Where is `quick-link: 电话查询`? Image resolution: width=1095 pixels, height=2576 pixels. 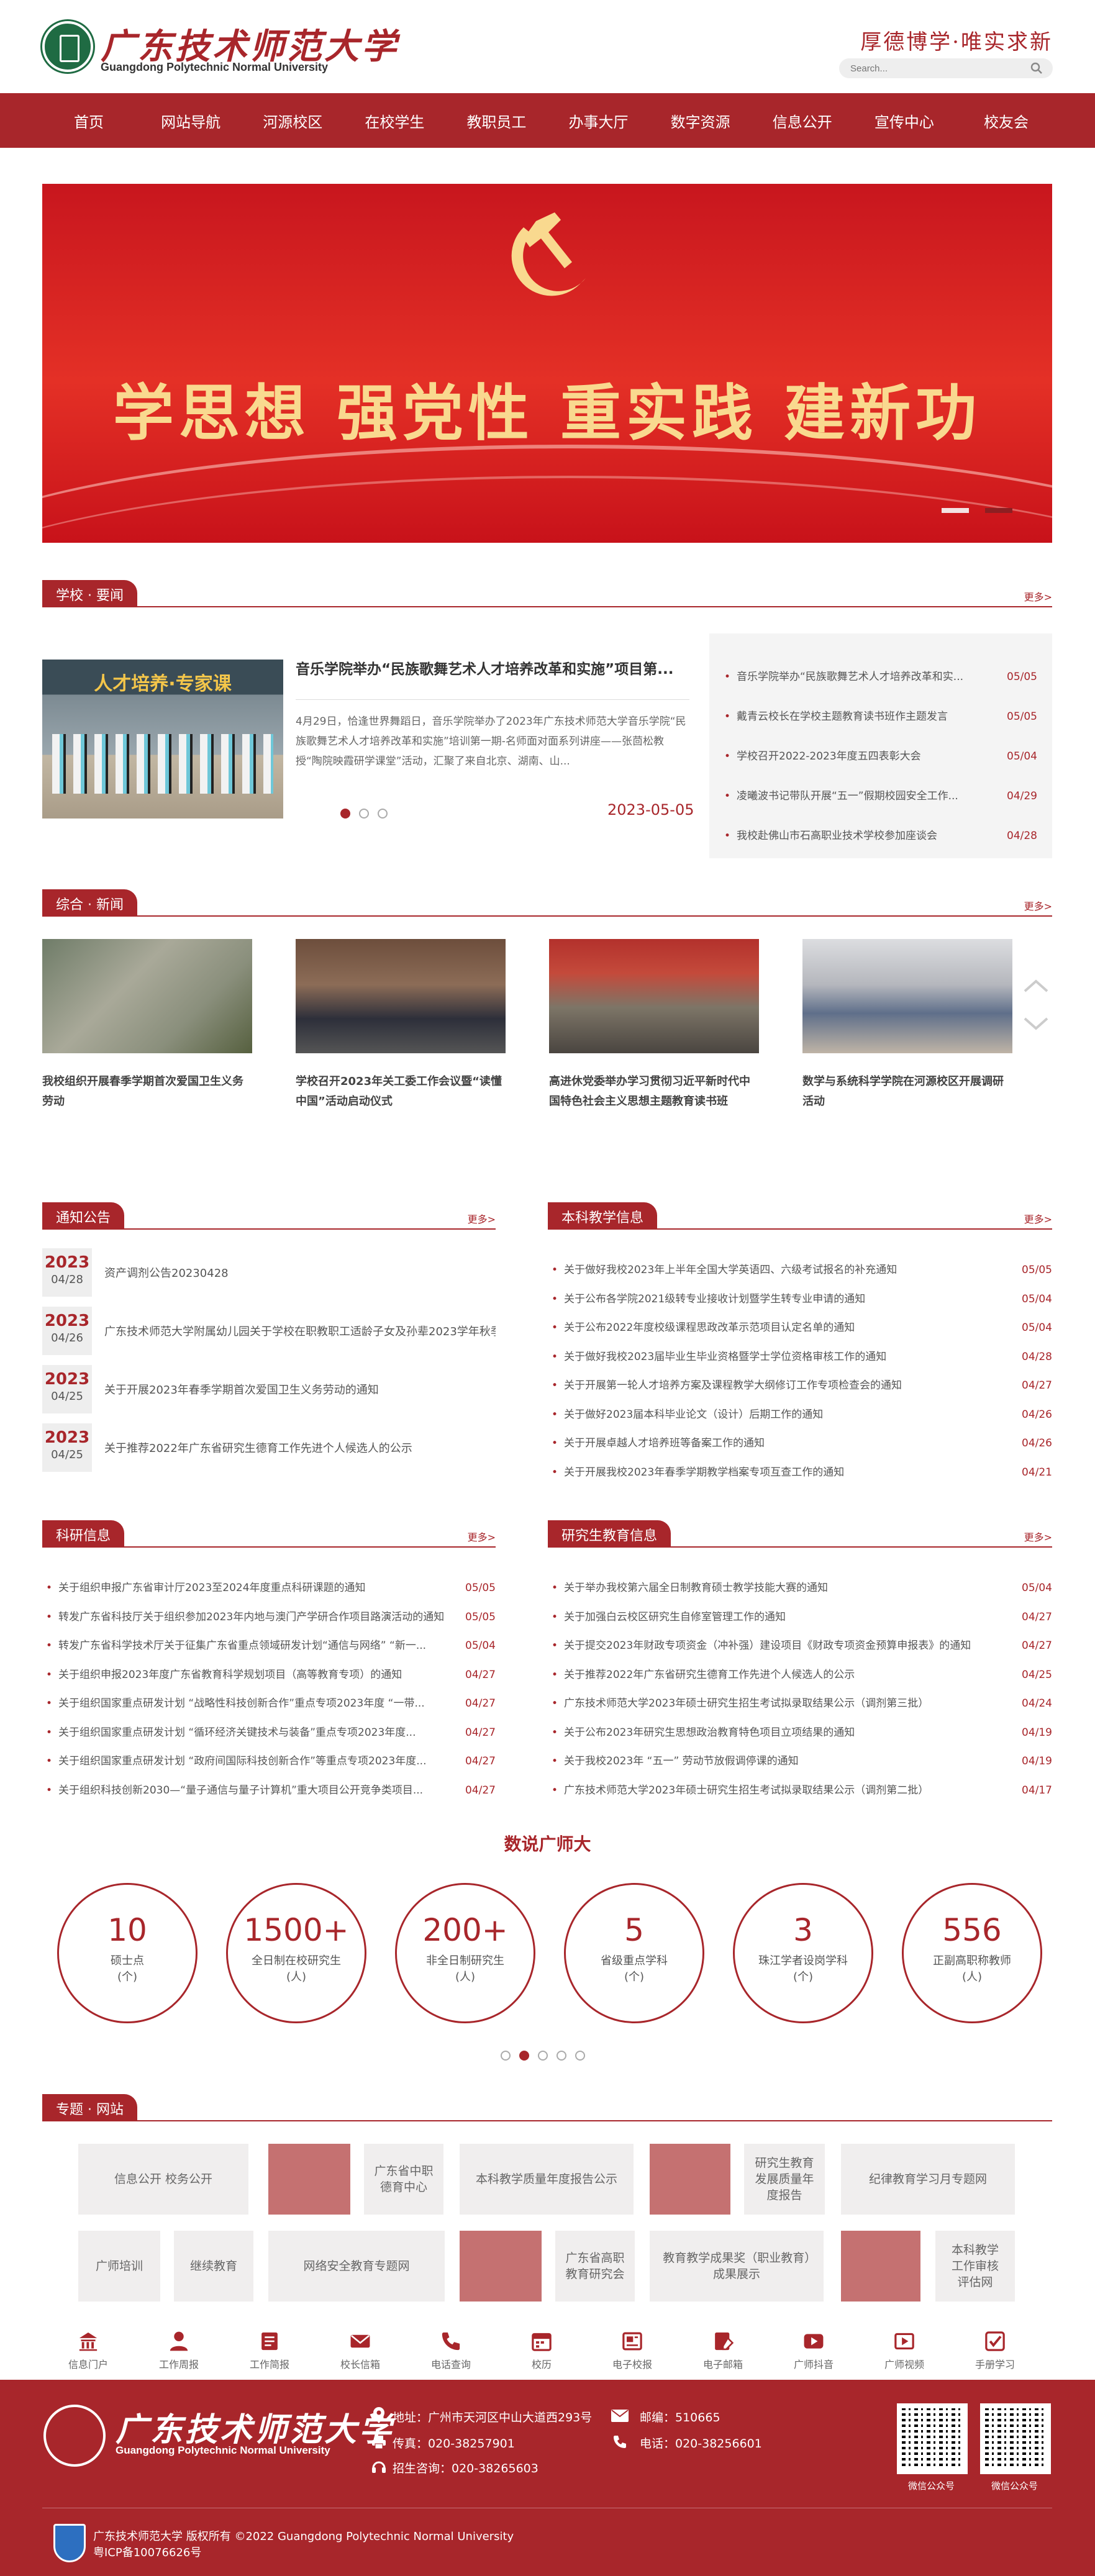
quick-link: 电话查询 is located at coordinates (451, 2350).